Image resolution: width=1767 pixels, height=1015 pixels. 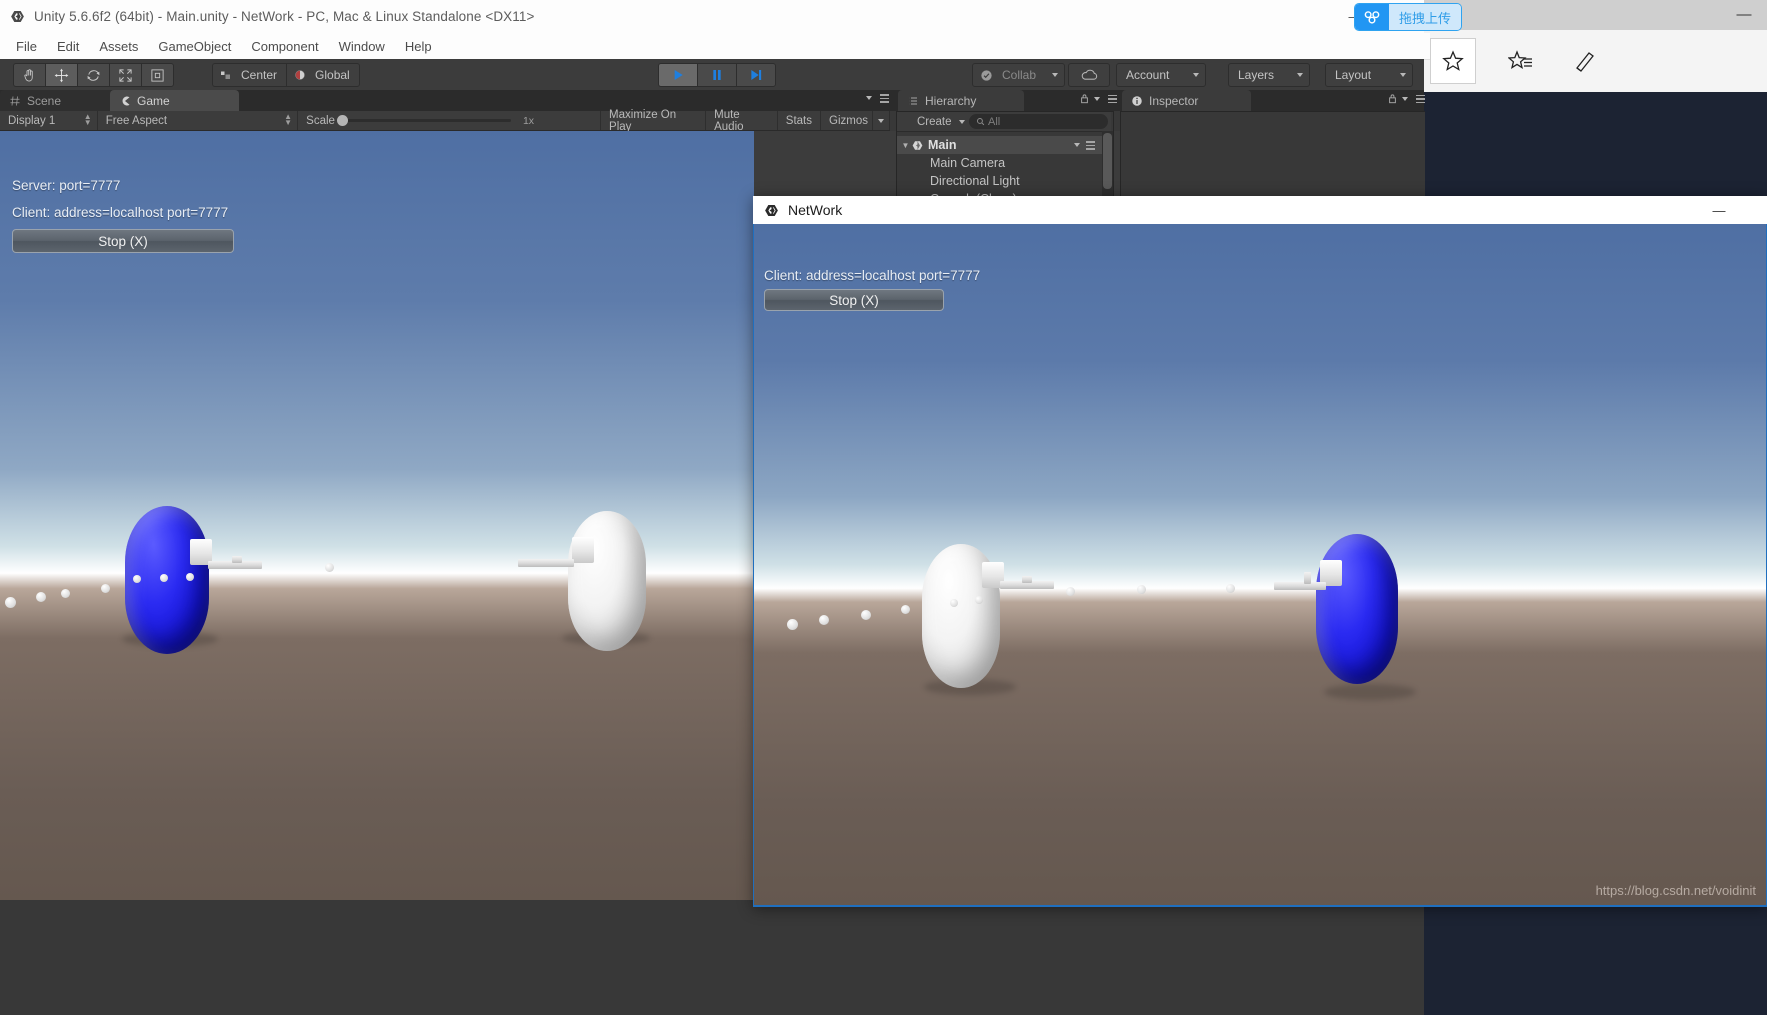 I want to click on pivot-handle-group: Center Global, so click(x=286, y=75).